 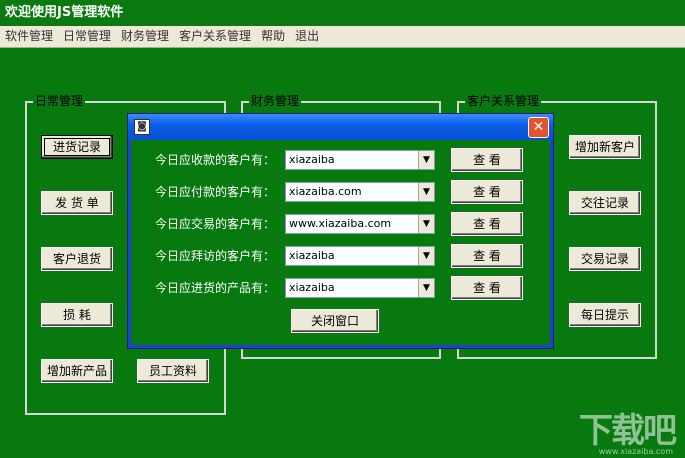 What do you see at coordinates (215, 288) in the screenshot?
I see `row-label-restock: 今日应进货的产品有：` at bounding box center [215, 288].